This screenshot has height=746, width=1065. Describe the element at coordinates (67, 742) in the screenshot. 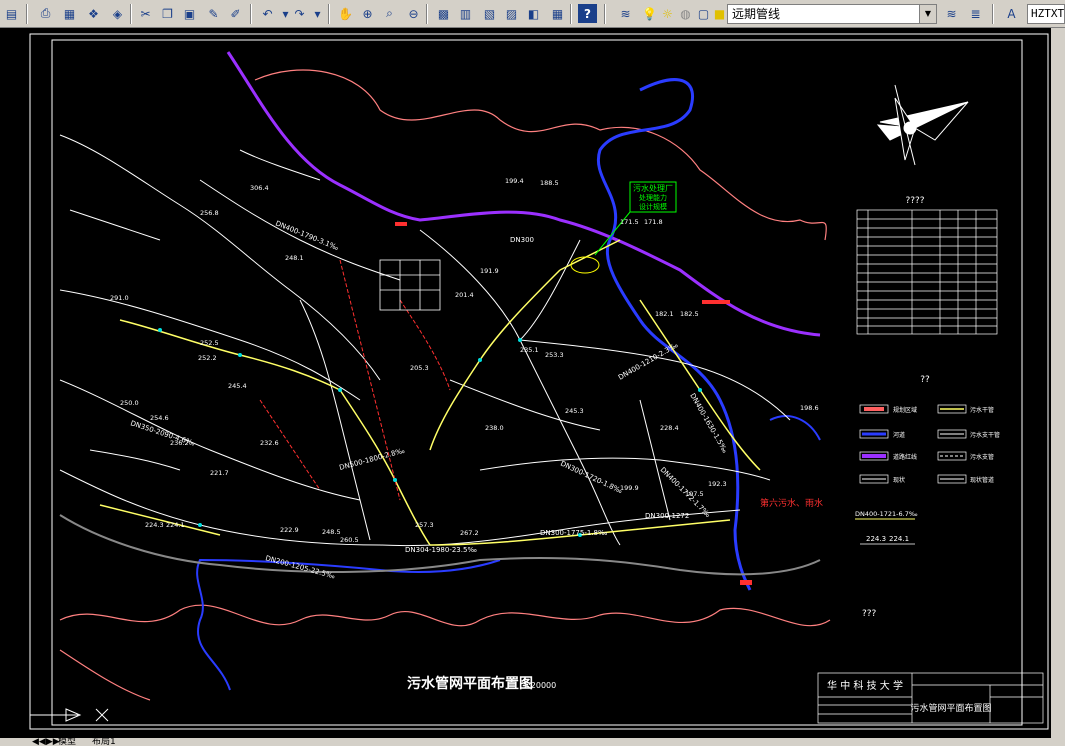

I see `tab-model: 模型` at that location.